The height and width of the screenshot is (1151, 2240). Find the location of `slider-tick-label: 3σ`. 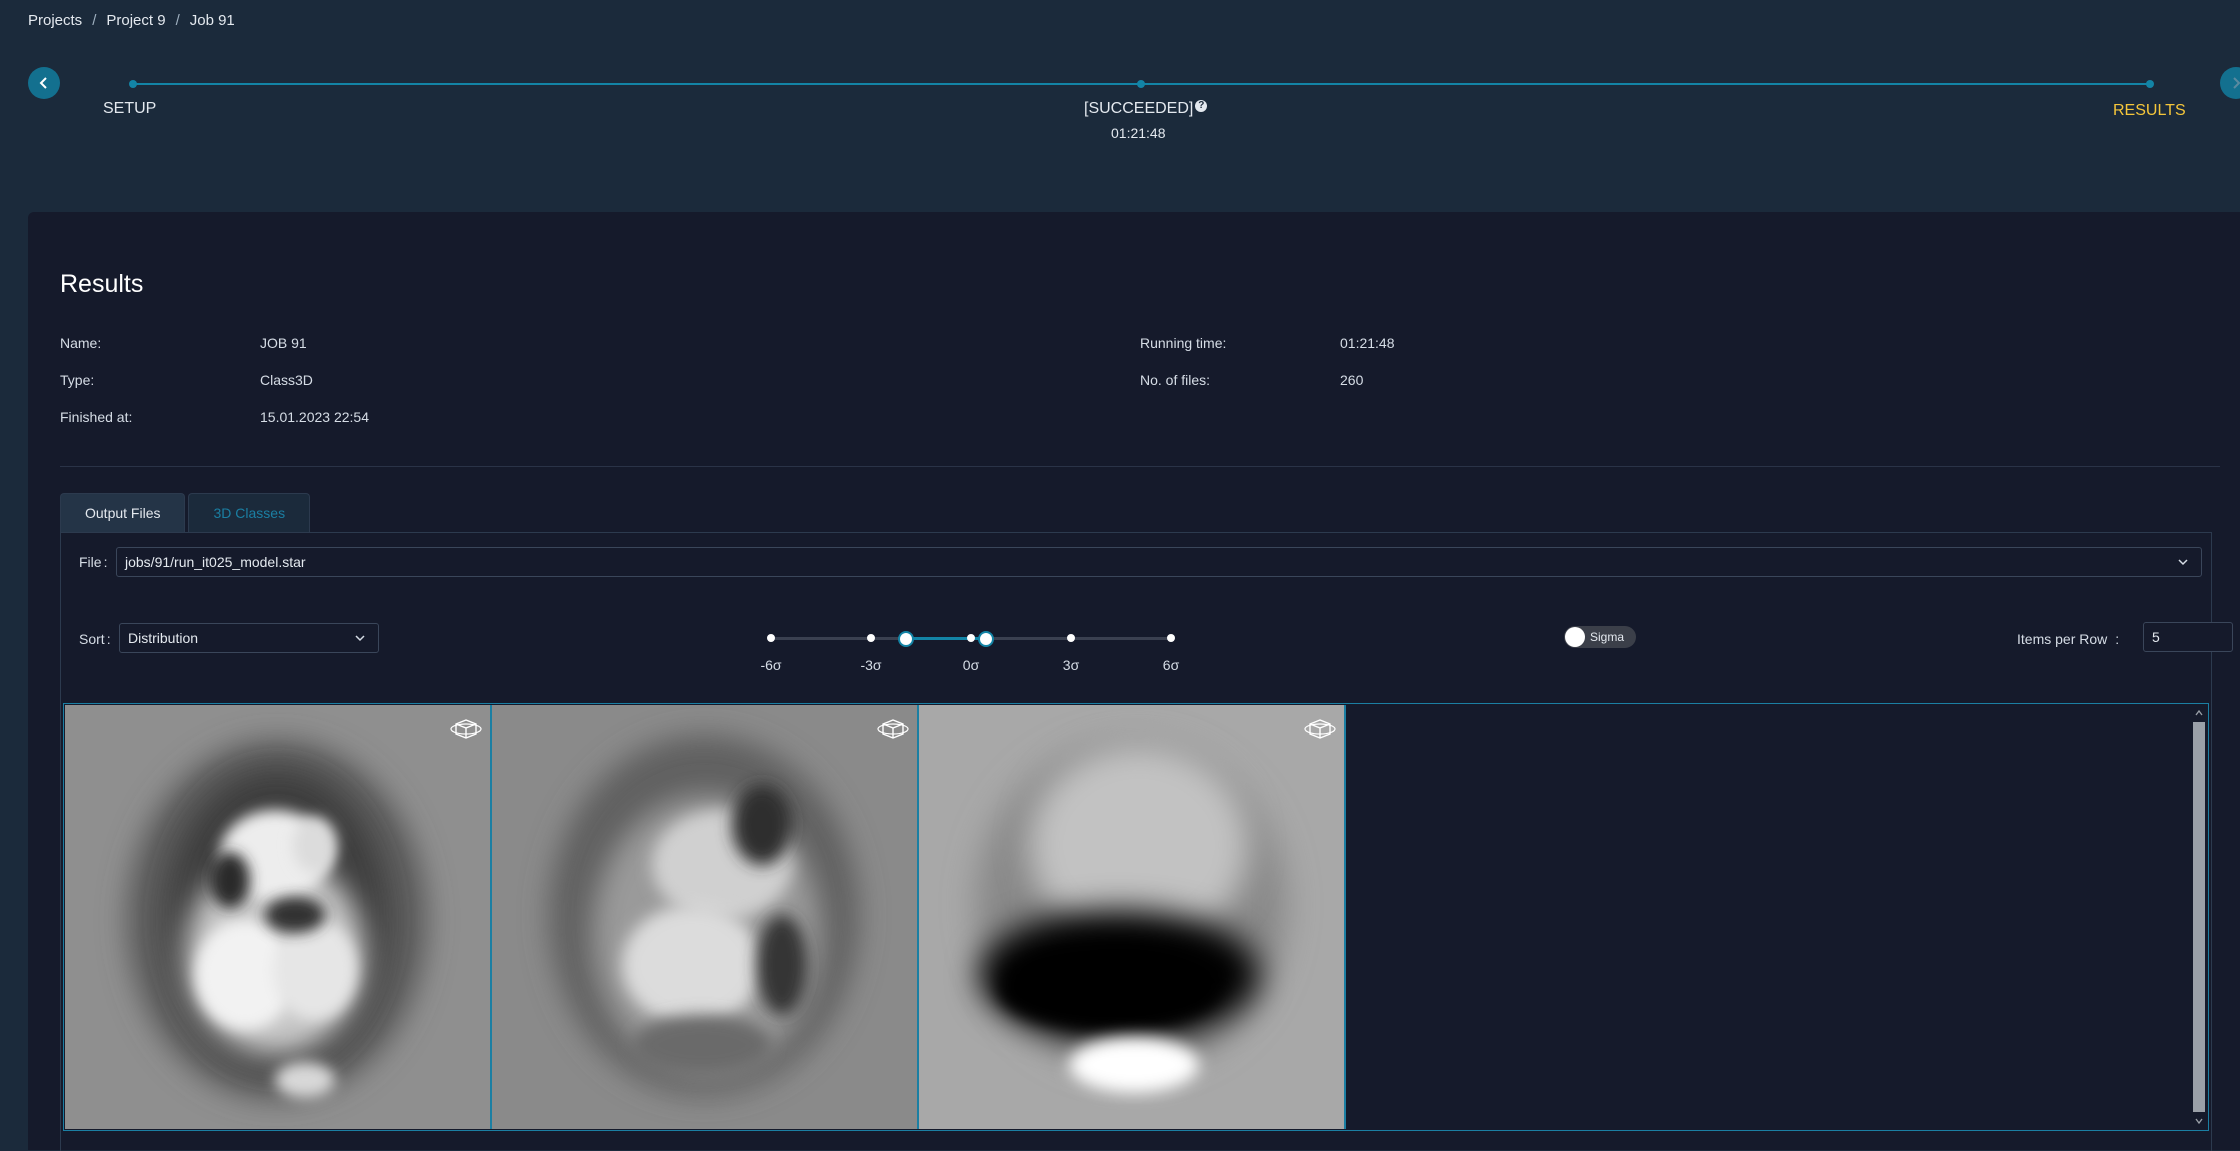

slider-tick-label: 3σ is located at coordinates (1071, 665).